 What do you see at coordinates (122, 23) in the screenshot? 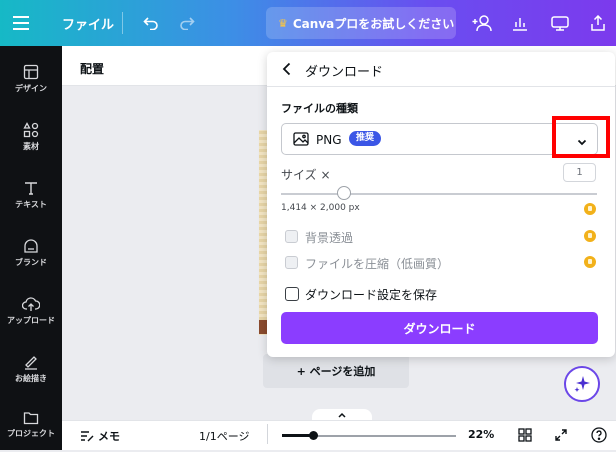
I see `topbar-divider` at bounding box center [122, 23].